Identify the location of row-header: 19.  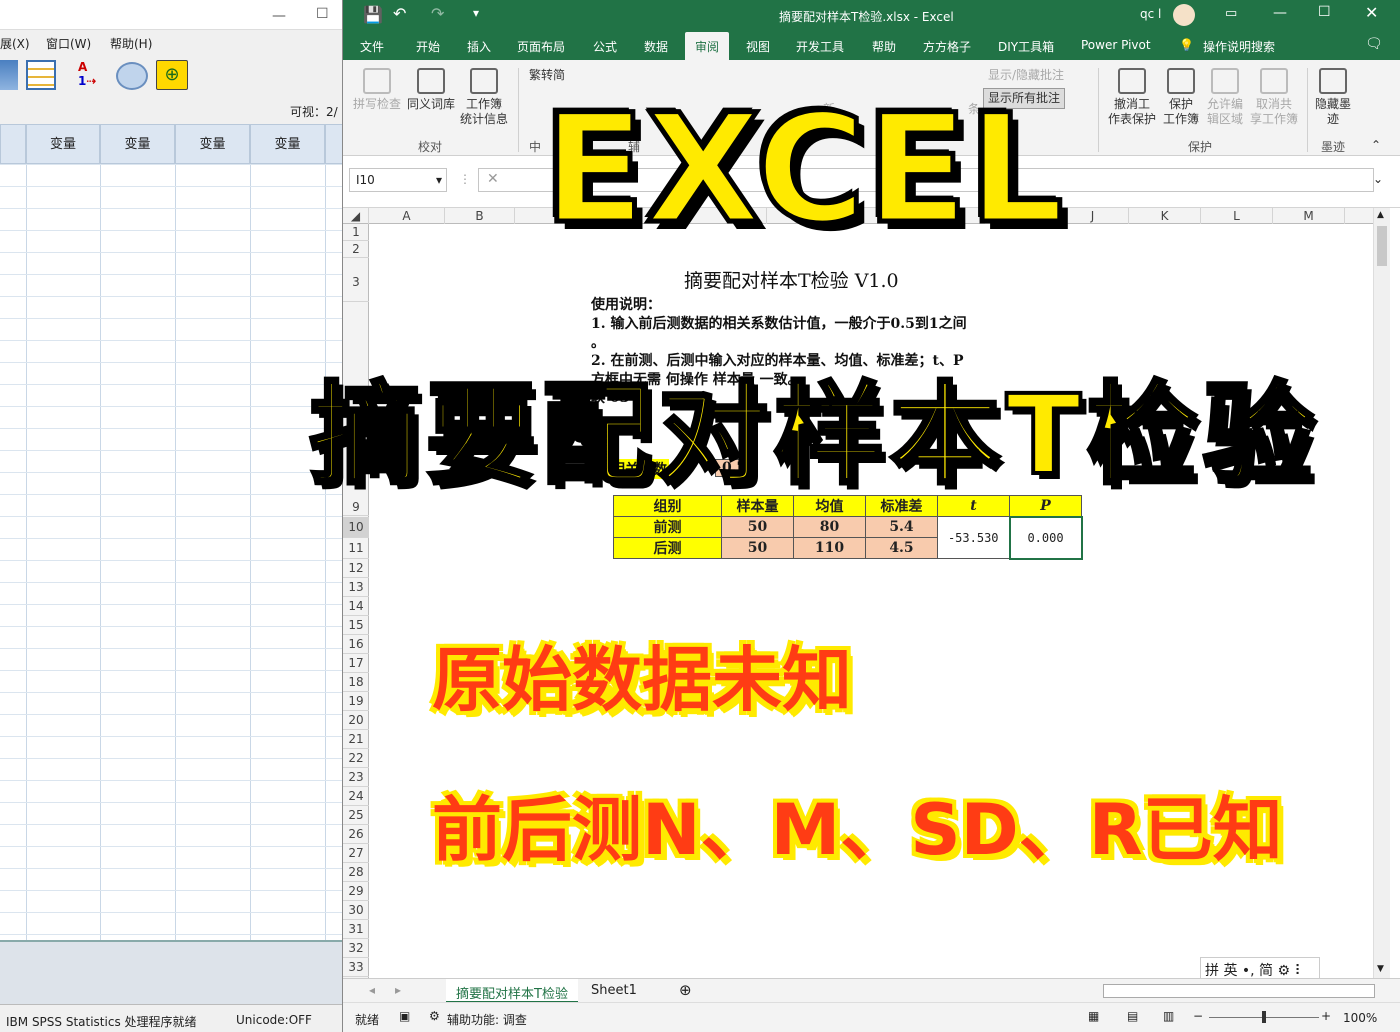
(356, 701).